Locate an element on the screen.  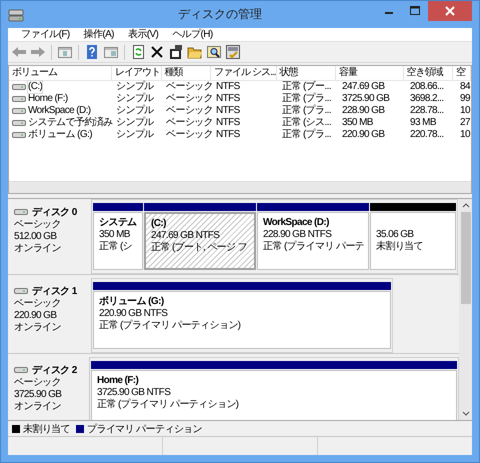
partition-status: 正常 (プライマリ パーティション) is located at coordinates (170, 326).